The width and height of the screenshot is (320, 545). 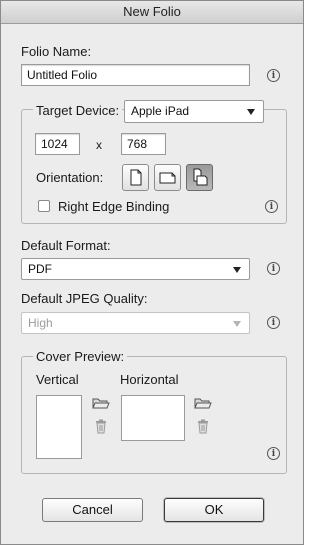 What do you see at coordinates (101, 426) in the screenshot?
I see `vertical-trash-icon` at bounding box center [101, 426].